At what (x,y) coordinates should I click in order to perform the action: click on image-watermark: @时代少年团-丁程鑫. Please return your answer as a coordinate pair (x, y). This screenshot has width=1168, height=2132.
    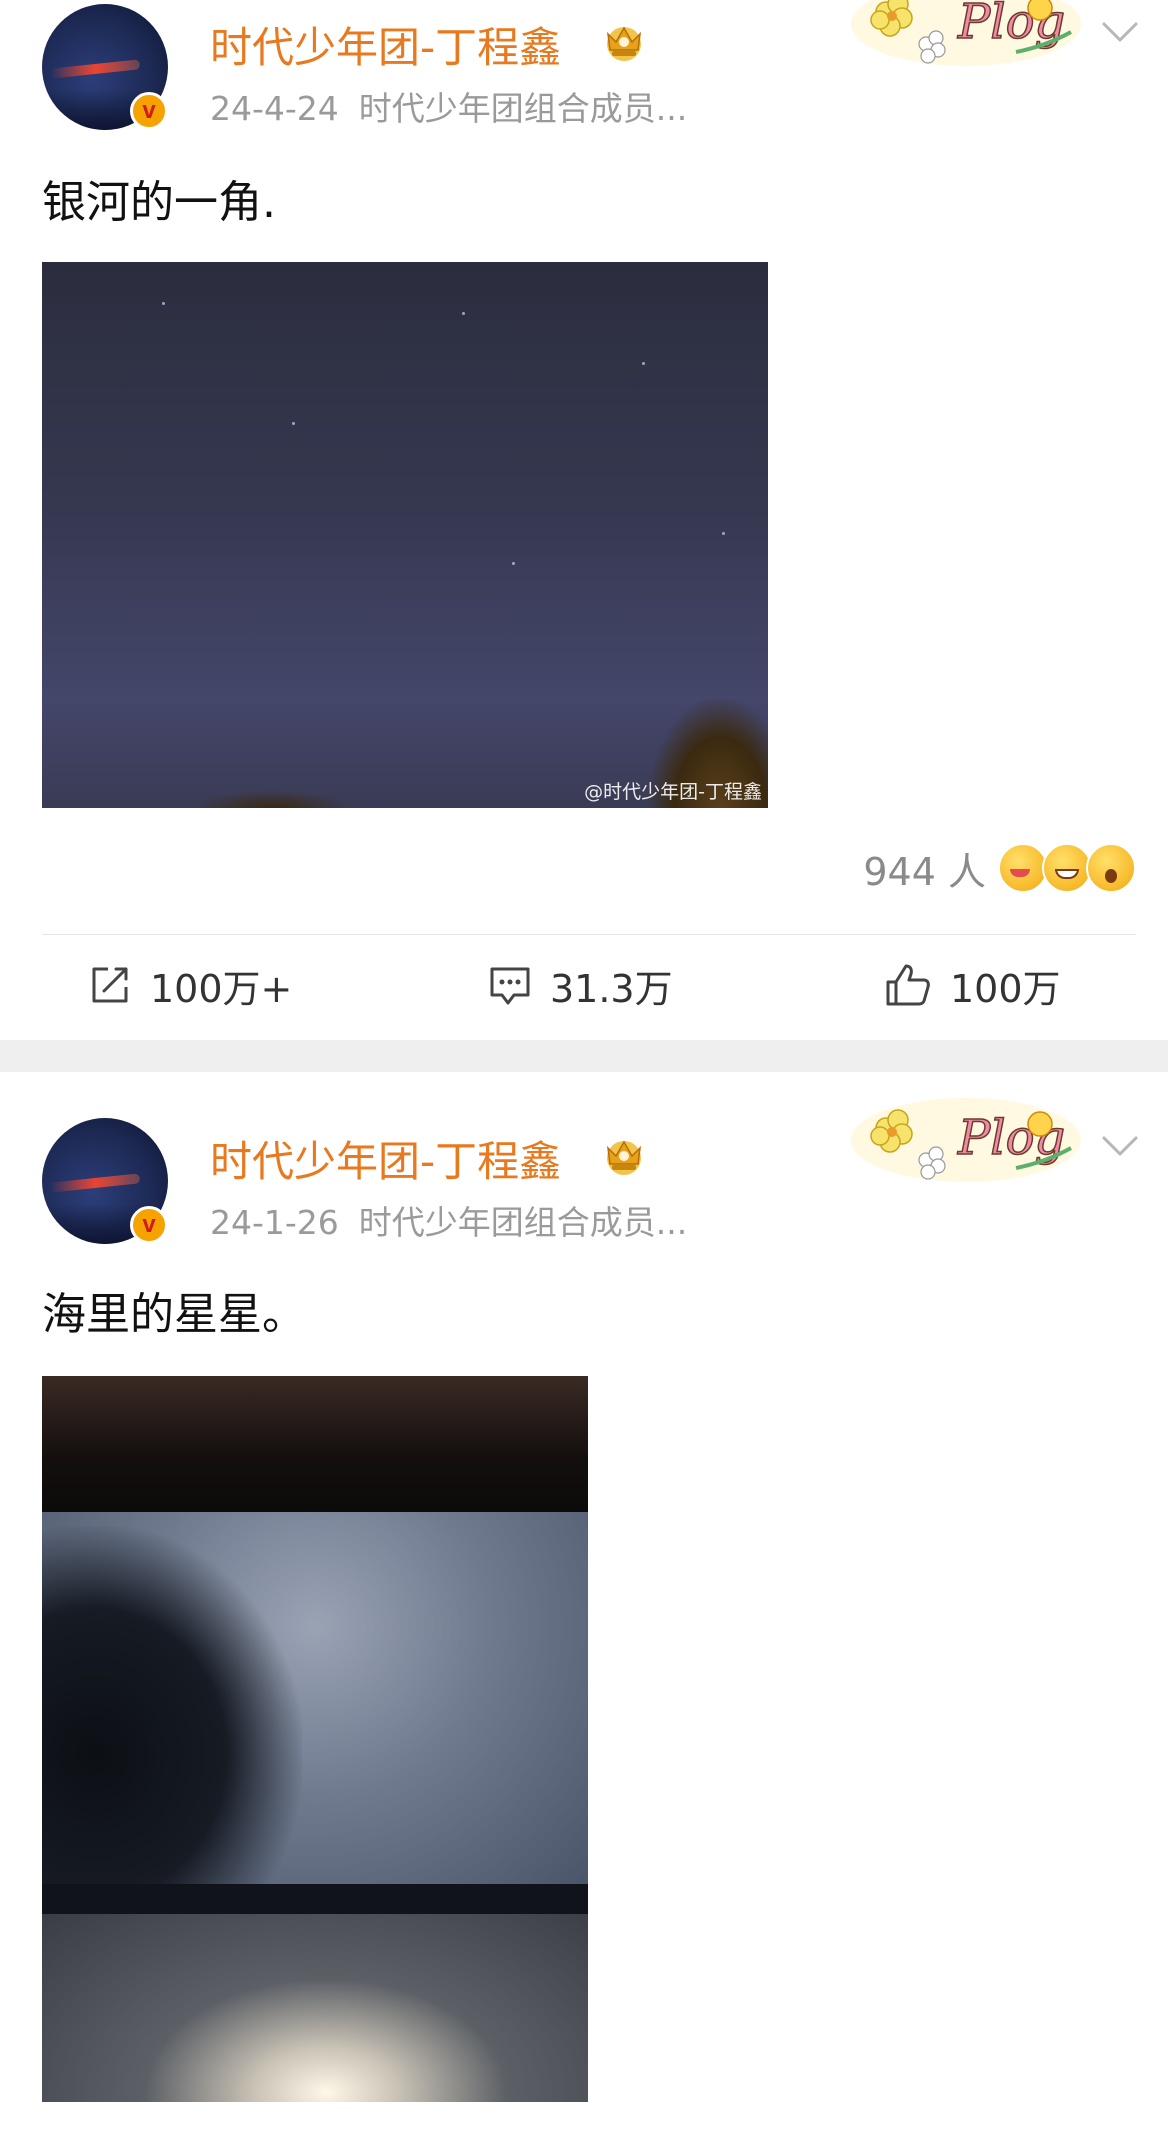
    Looking at the image, I should click on (673, 792).